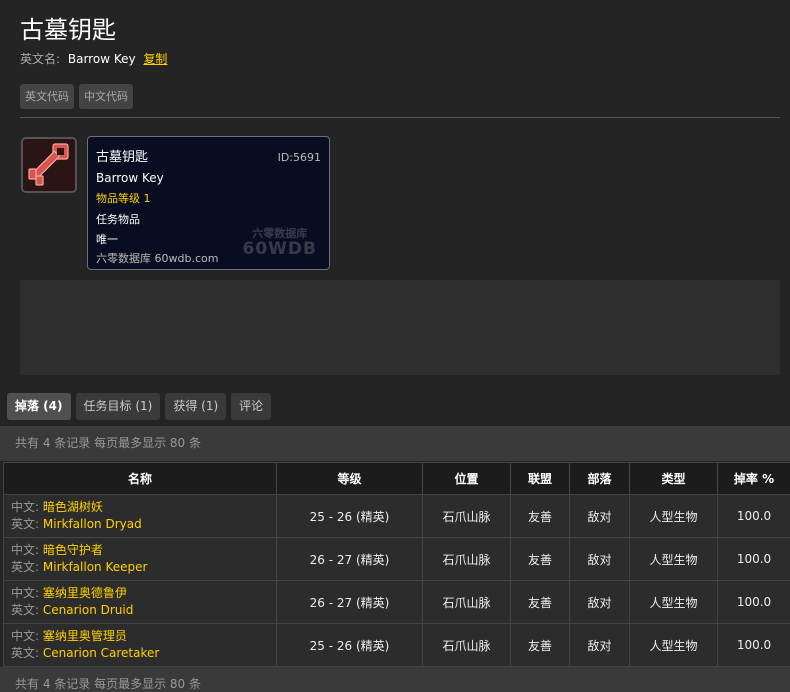  I want to click on item-icon-frame, so click(49, 165).